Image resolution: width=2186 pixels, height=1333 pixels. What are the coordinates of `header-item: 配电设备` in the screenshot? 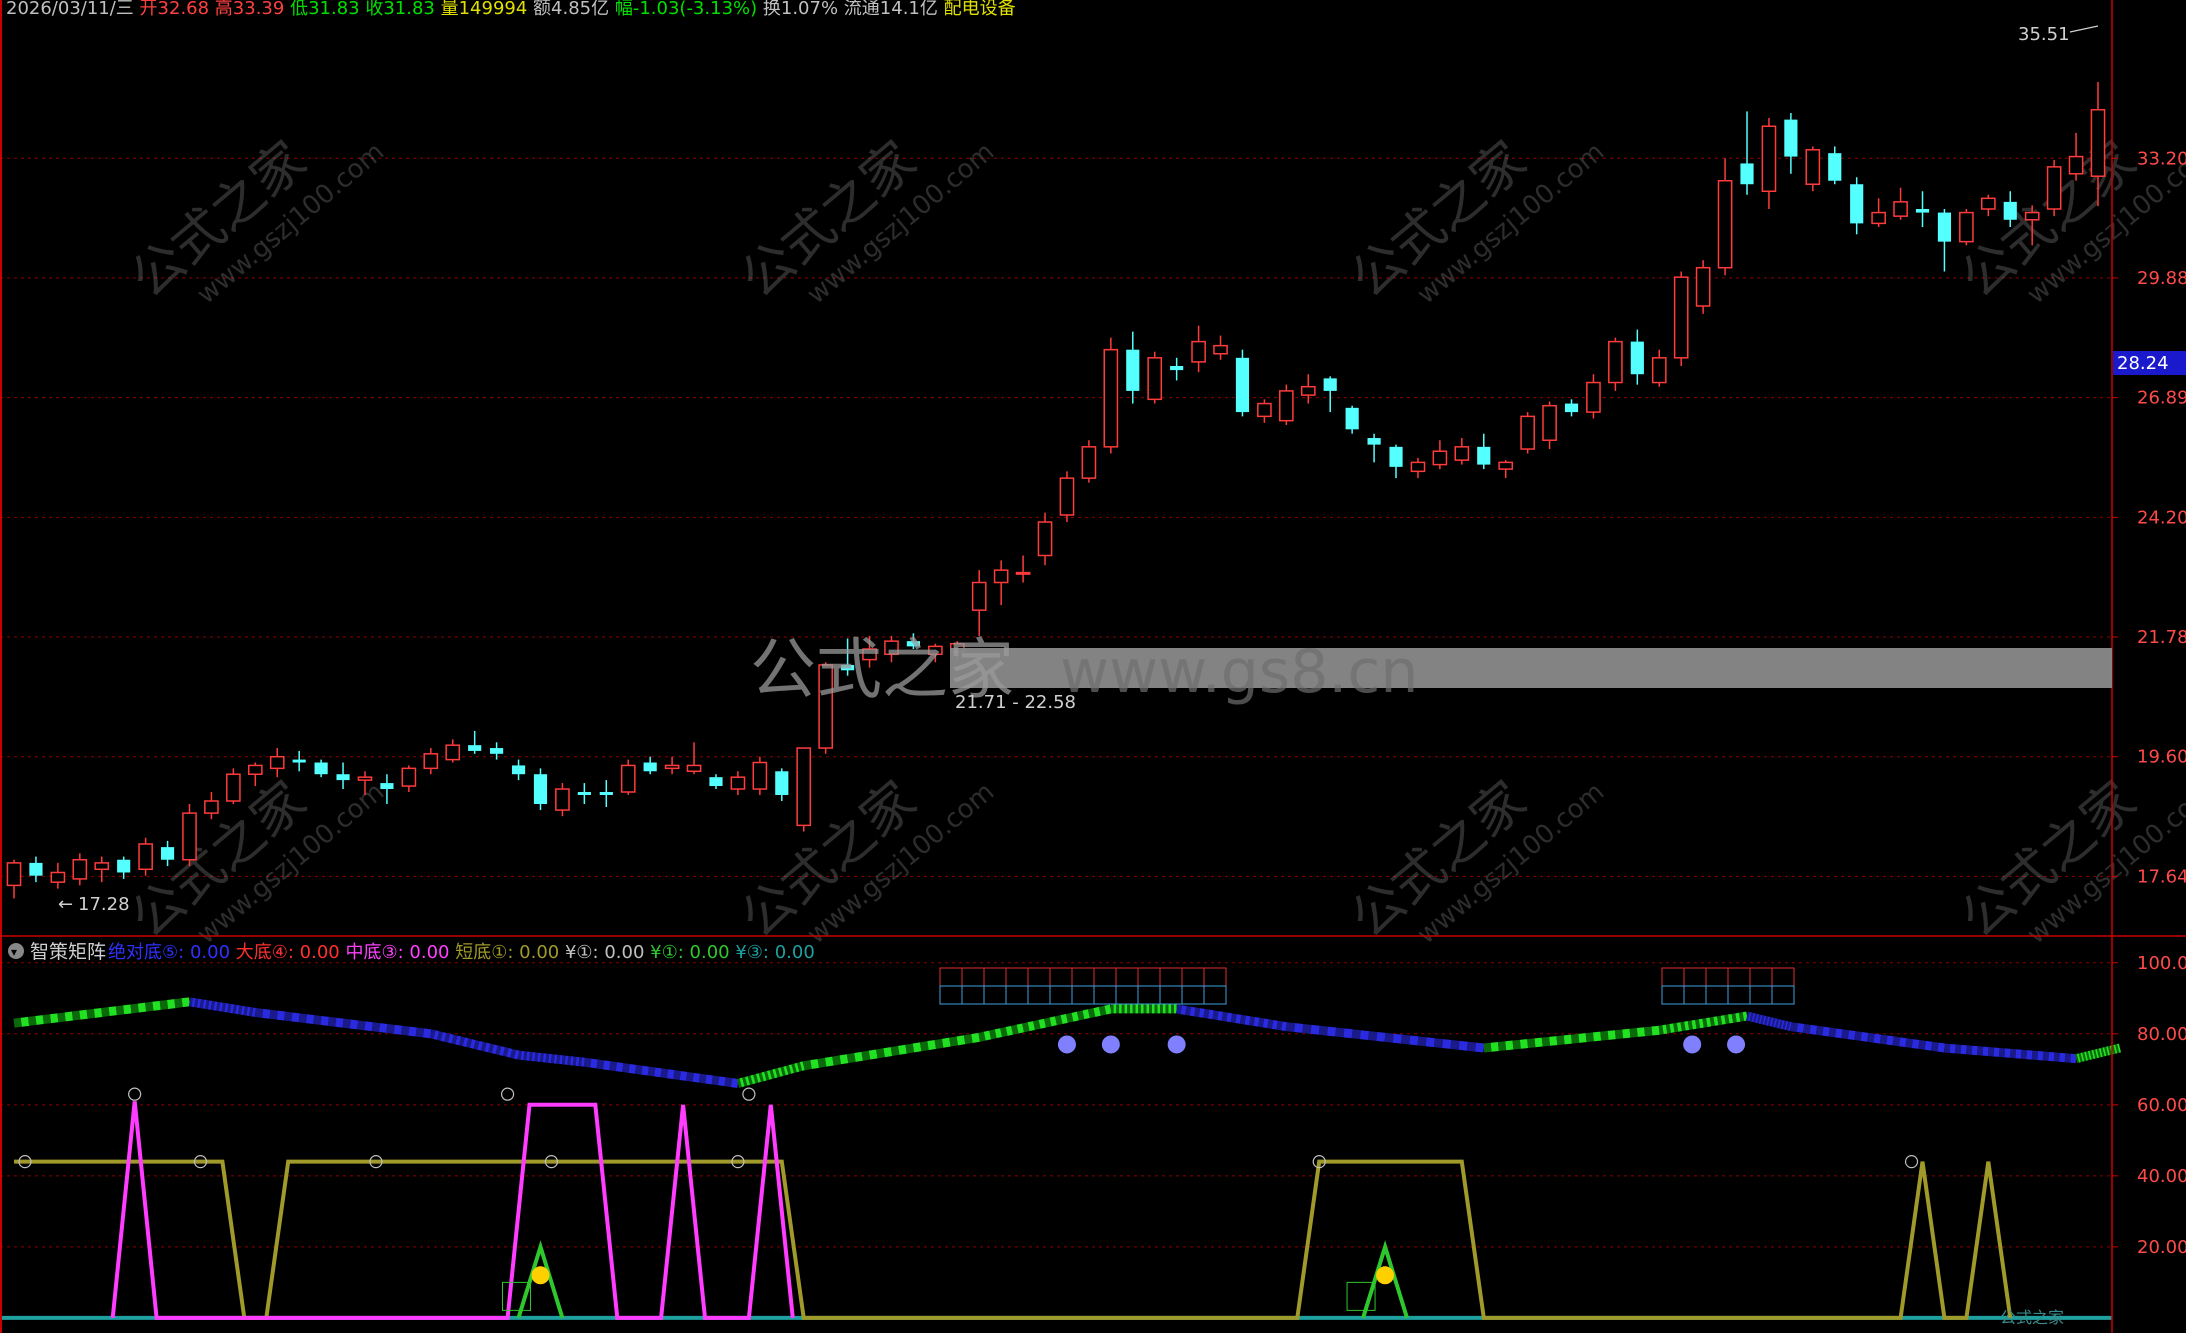 It's located at (977, 9).